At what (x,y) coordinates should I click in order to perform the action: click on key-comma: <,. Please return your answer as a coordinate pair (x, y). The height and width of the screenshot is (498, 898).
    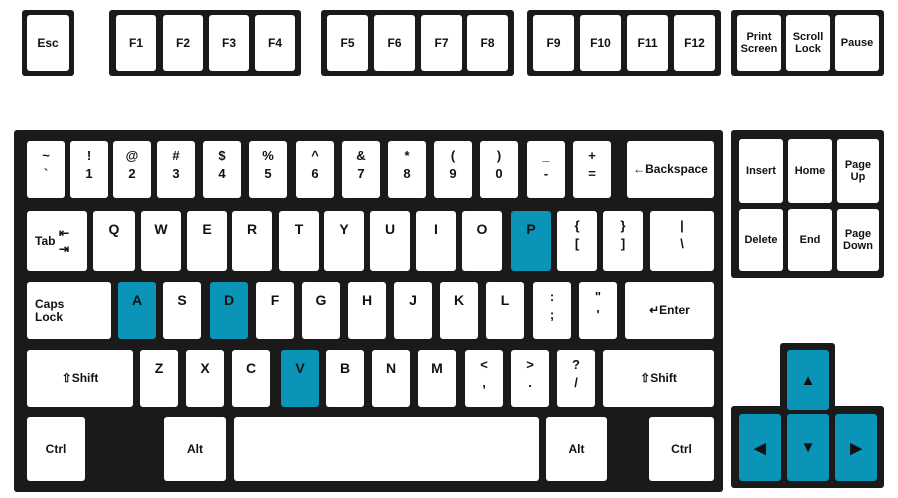
    Looking at the image, I should click on (484, 378).